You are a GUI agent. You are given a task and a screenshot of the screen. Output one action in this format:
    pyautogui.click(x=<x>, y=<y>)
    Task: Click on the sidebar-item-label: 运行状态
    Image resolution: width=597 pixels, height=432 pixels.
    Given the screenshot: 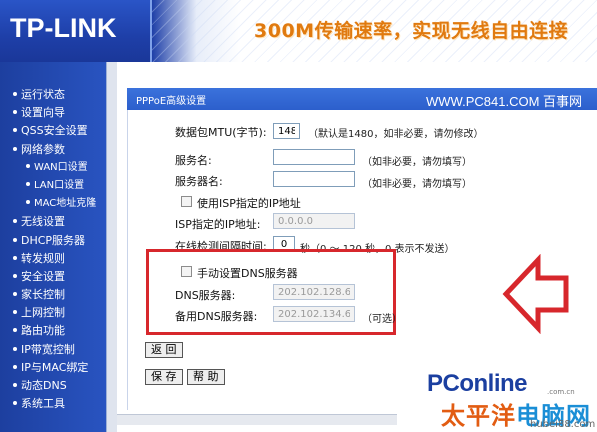 What is the action you would take?
    pyautogui.click(x=43, y=94)
    